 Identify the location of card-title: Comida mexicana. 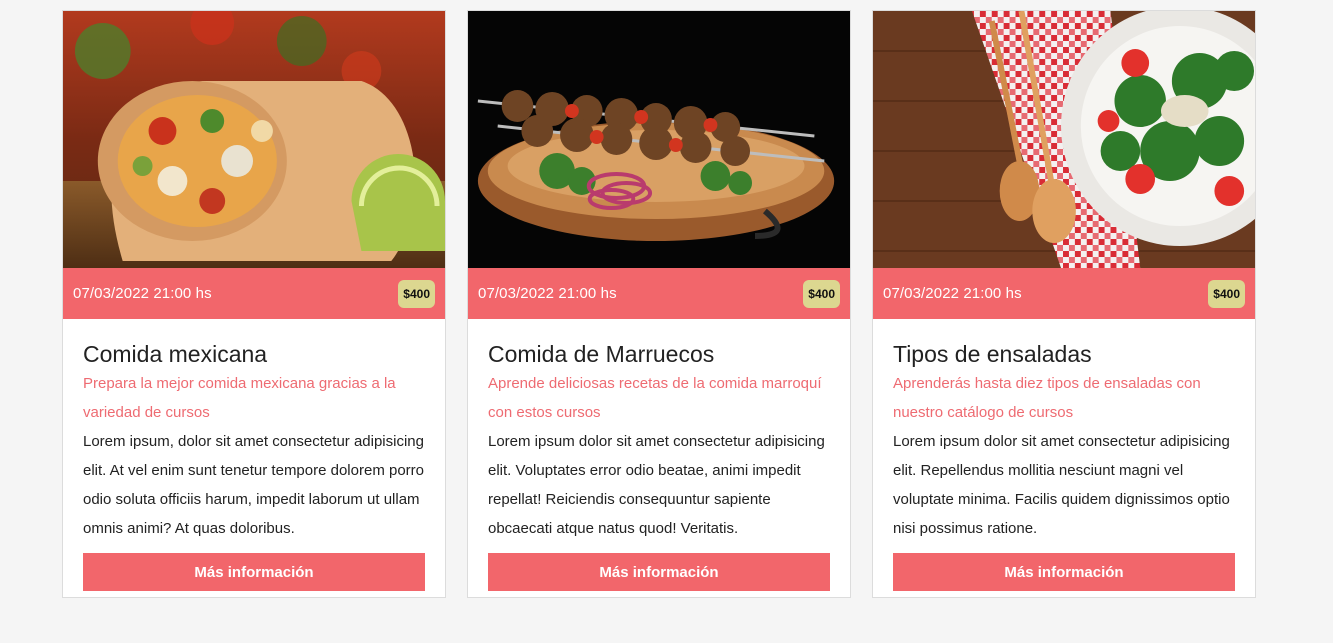
(175, 354).